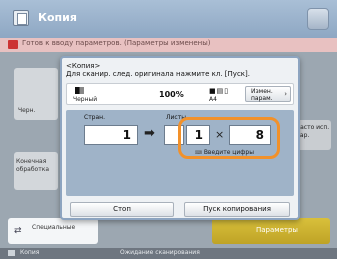  I want to click on paper-icon: ■▤▯, so click(219, 91).